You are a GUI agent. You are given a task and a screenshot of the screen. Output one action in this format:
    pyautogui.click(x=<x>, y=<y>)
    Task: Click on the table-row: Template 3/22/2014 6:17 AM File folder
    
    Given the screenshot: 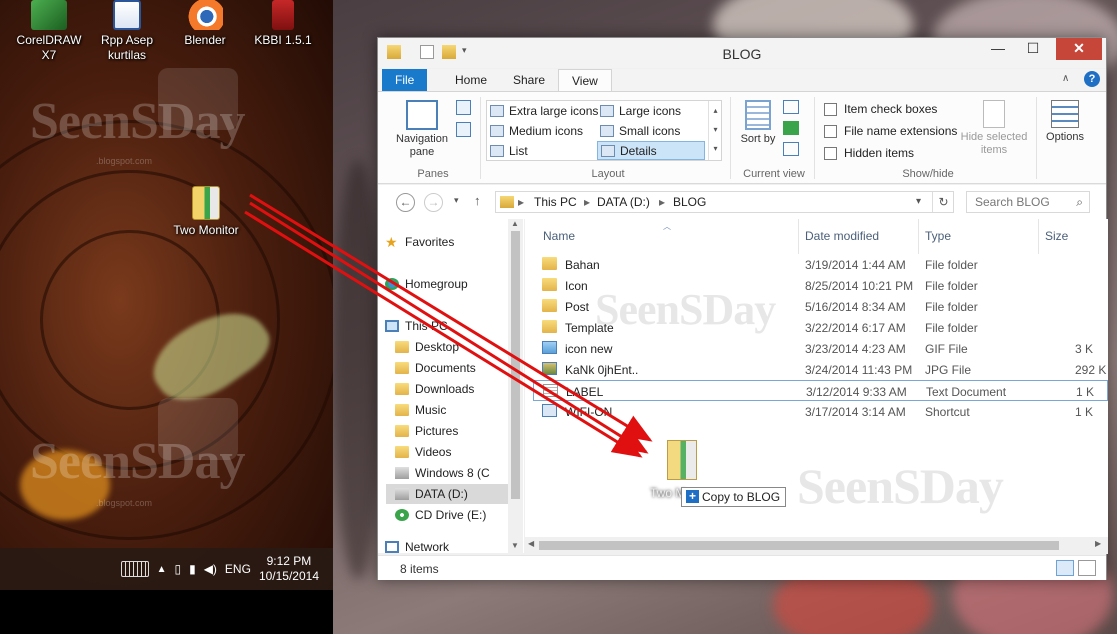 What is the action you would take?
    pyautogui.click(x=820, y=327)
    